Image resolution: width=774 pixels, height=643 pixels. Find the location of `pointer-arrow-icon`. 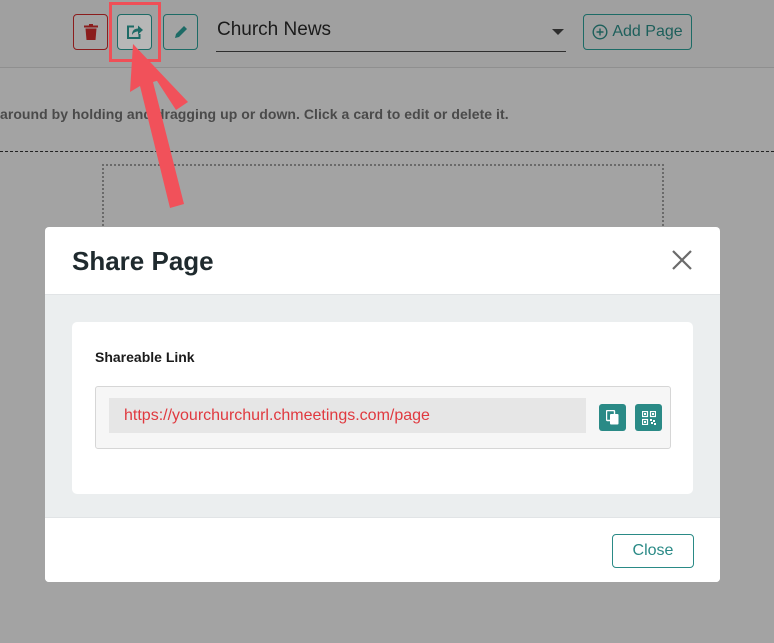

pointer-arrow-icon is located at coordinates (159, 126).